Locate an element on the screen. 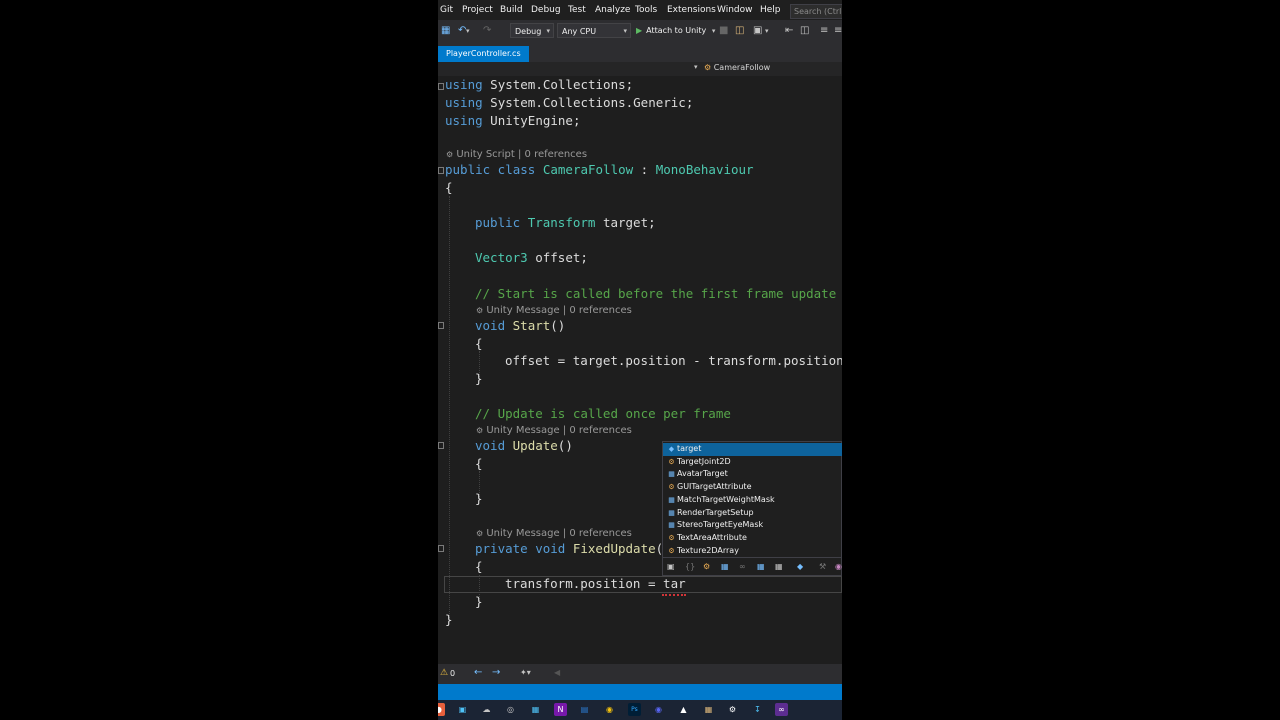  menu-git: Git is located at coordinates (446, 10).